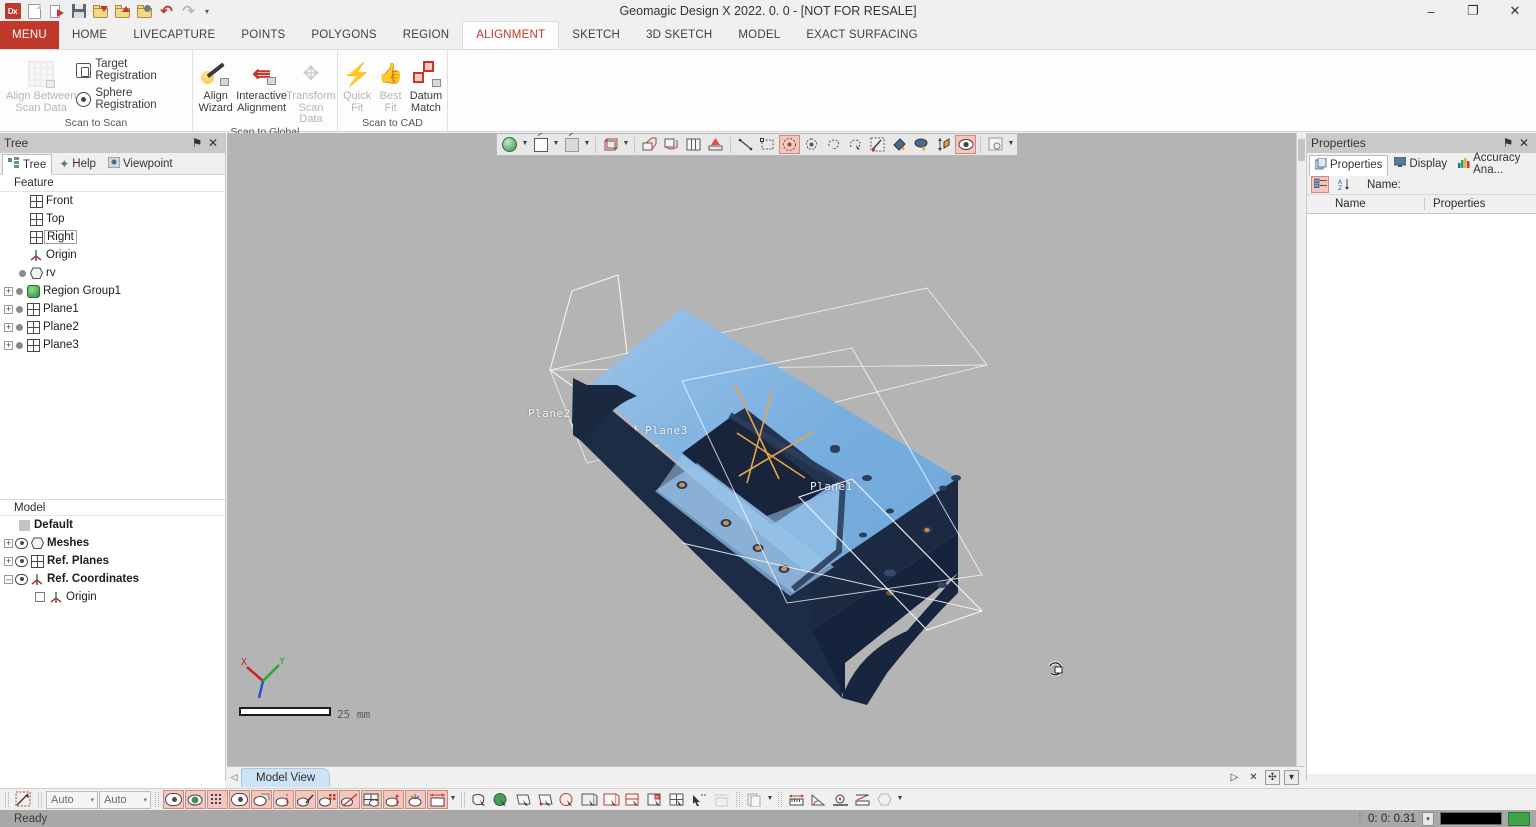 Image resolution: width=1536 pixels, height=827 pixels. I want to click on tree-item-origin: Origin, so click(112, 255).